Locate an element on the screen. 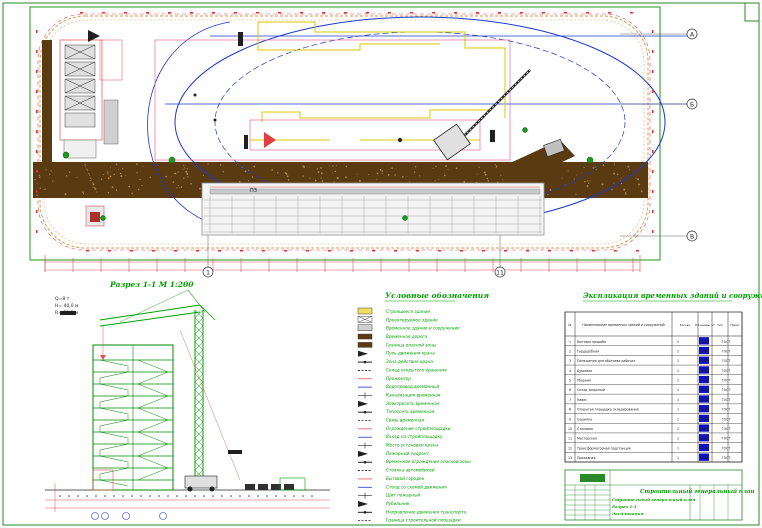 Image resolution: width=762 pixels, height=528 pixels. table-cell: Проходная is located at coordinates (586, 458).